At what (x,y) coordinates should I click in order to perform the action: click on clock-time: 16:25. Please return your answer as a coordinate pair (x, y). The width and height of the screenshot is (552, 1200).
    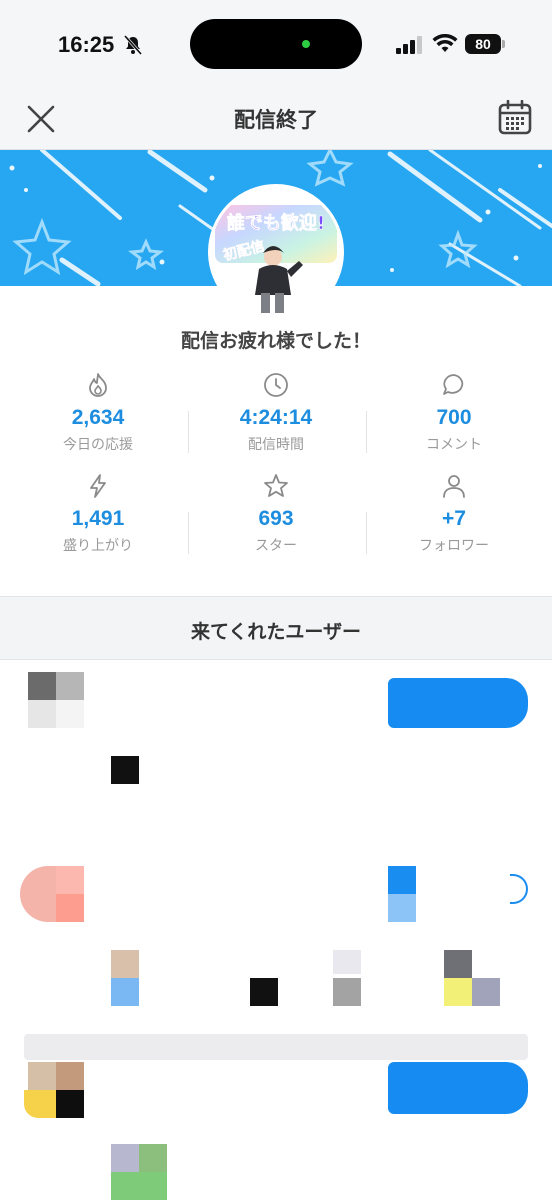
    Looking at the image, I should click on (86, 44).